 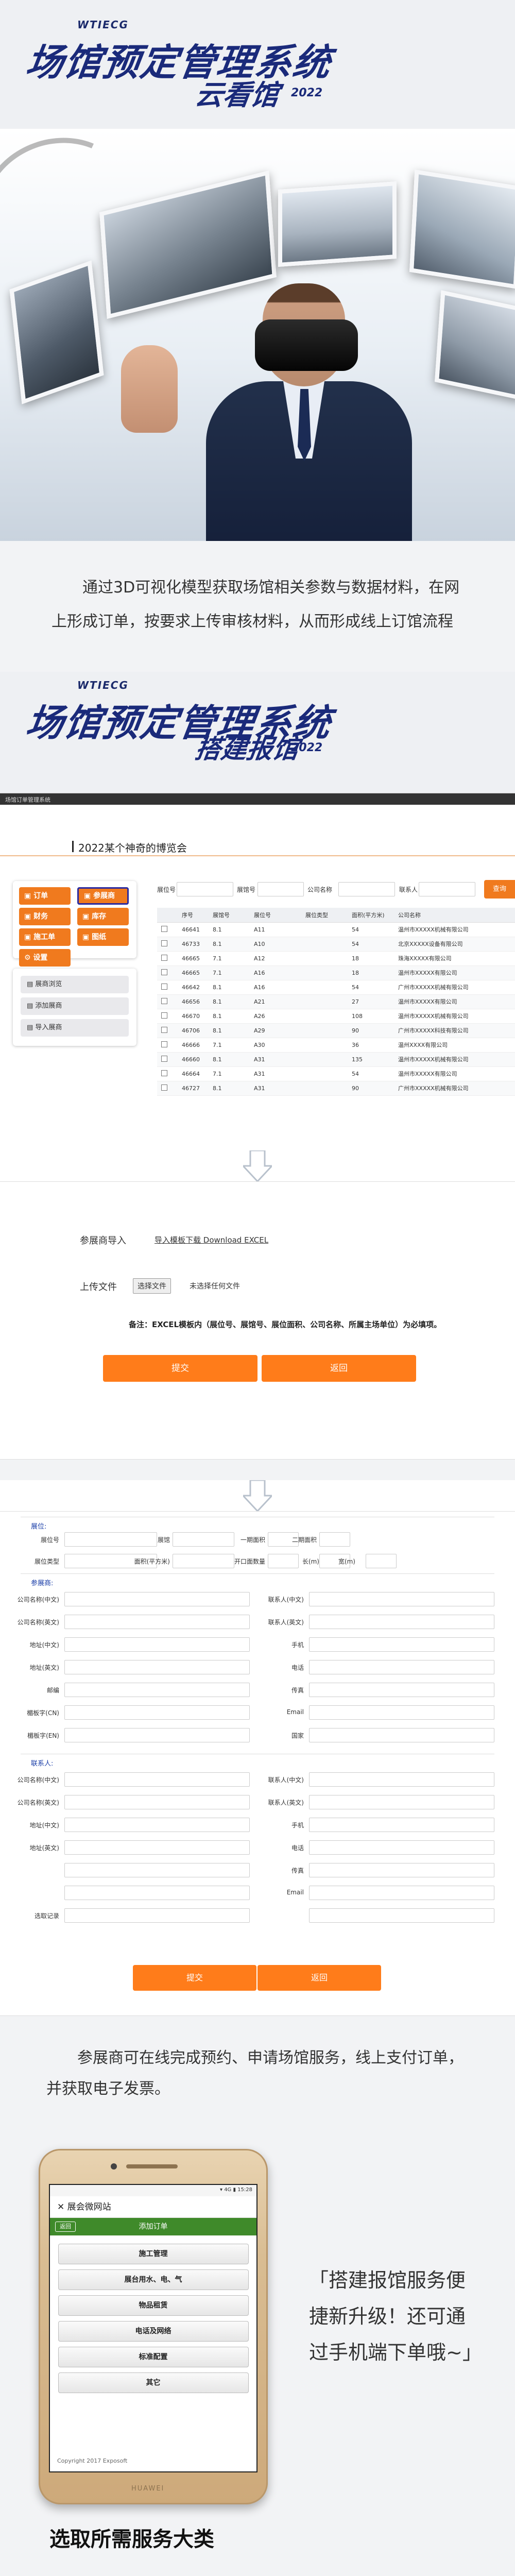 What do you see at coordinates (45, 896) in the screenshot?
I see `menu-orders-button: ▣ 订单` at bounding box center [45, 896].